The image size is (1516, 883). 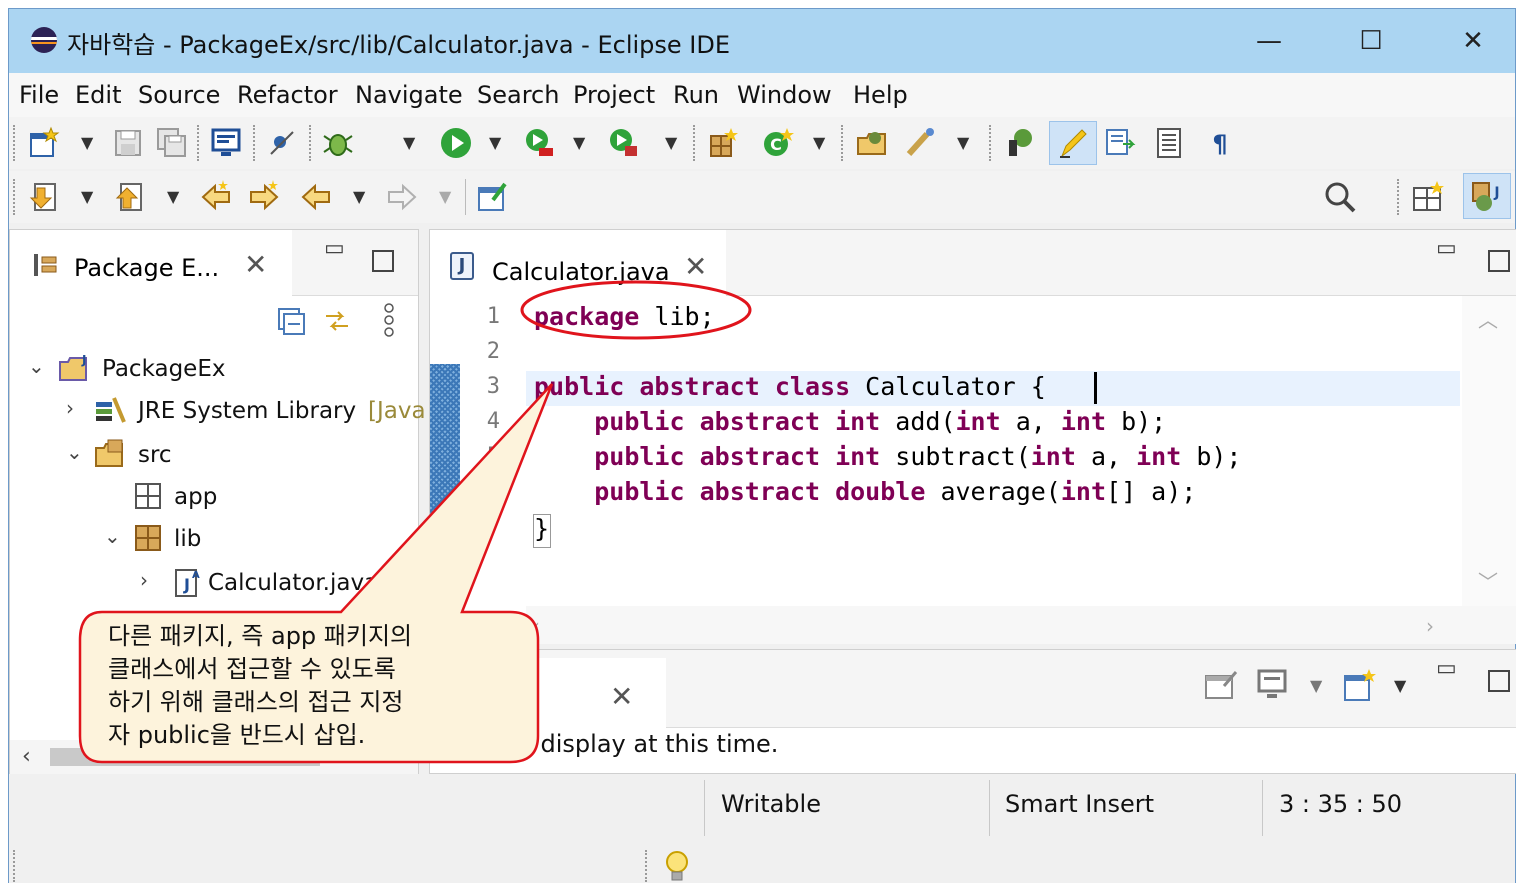 What do you see at coordinates (671, 142) in the screenshot?
I see `external-tools-dropdown-icon: ▼` at bounding box center [671, 142].